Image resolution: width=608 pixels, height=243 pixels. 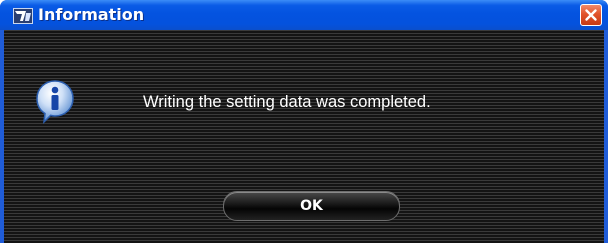 What do you see at coordinates (304, 15) in the screenshot?
I see `title-bar: Information` at bounding box center [304, 15].